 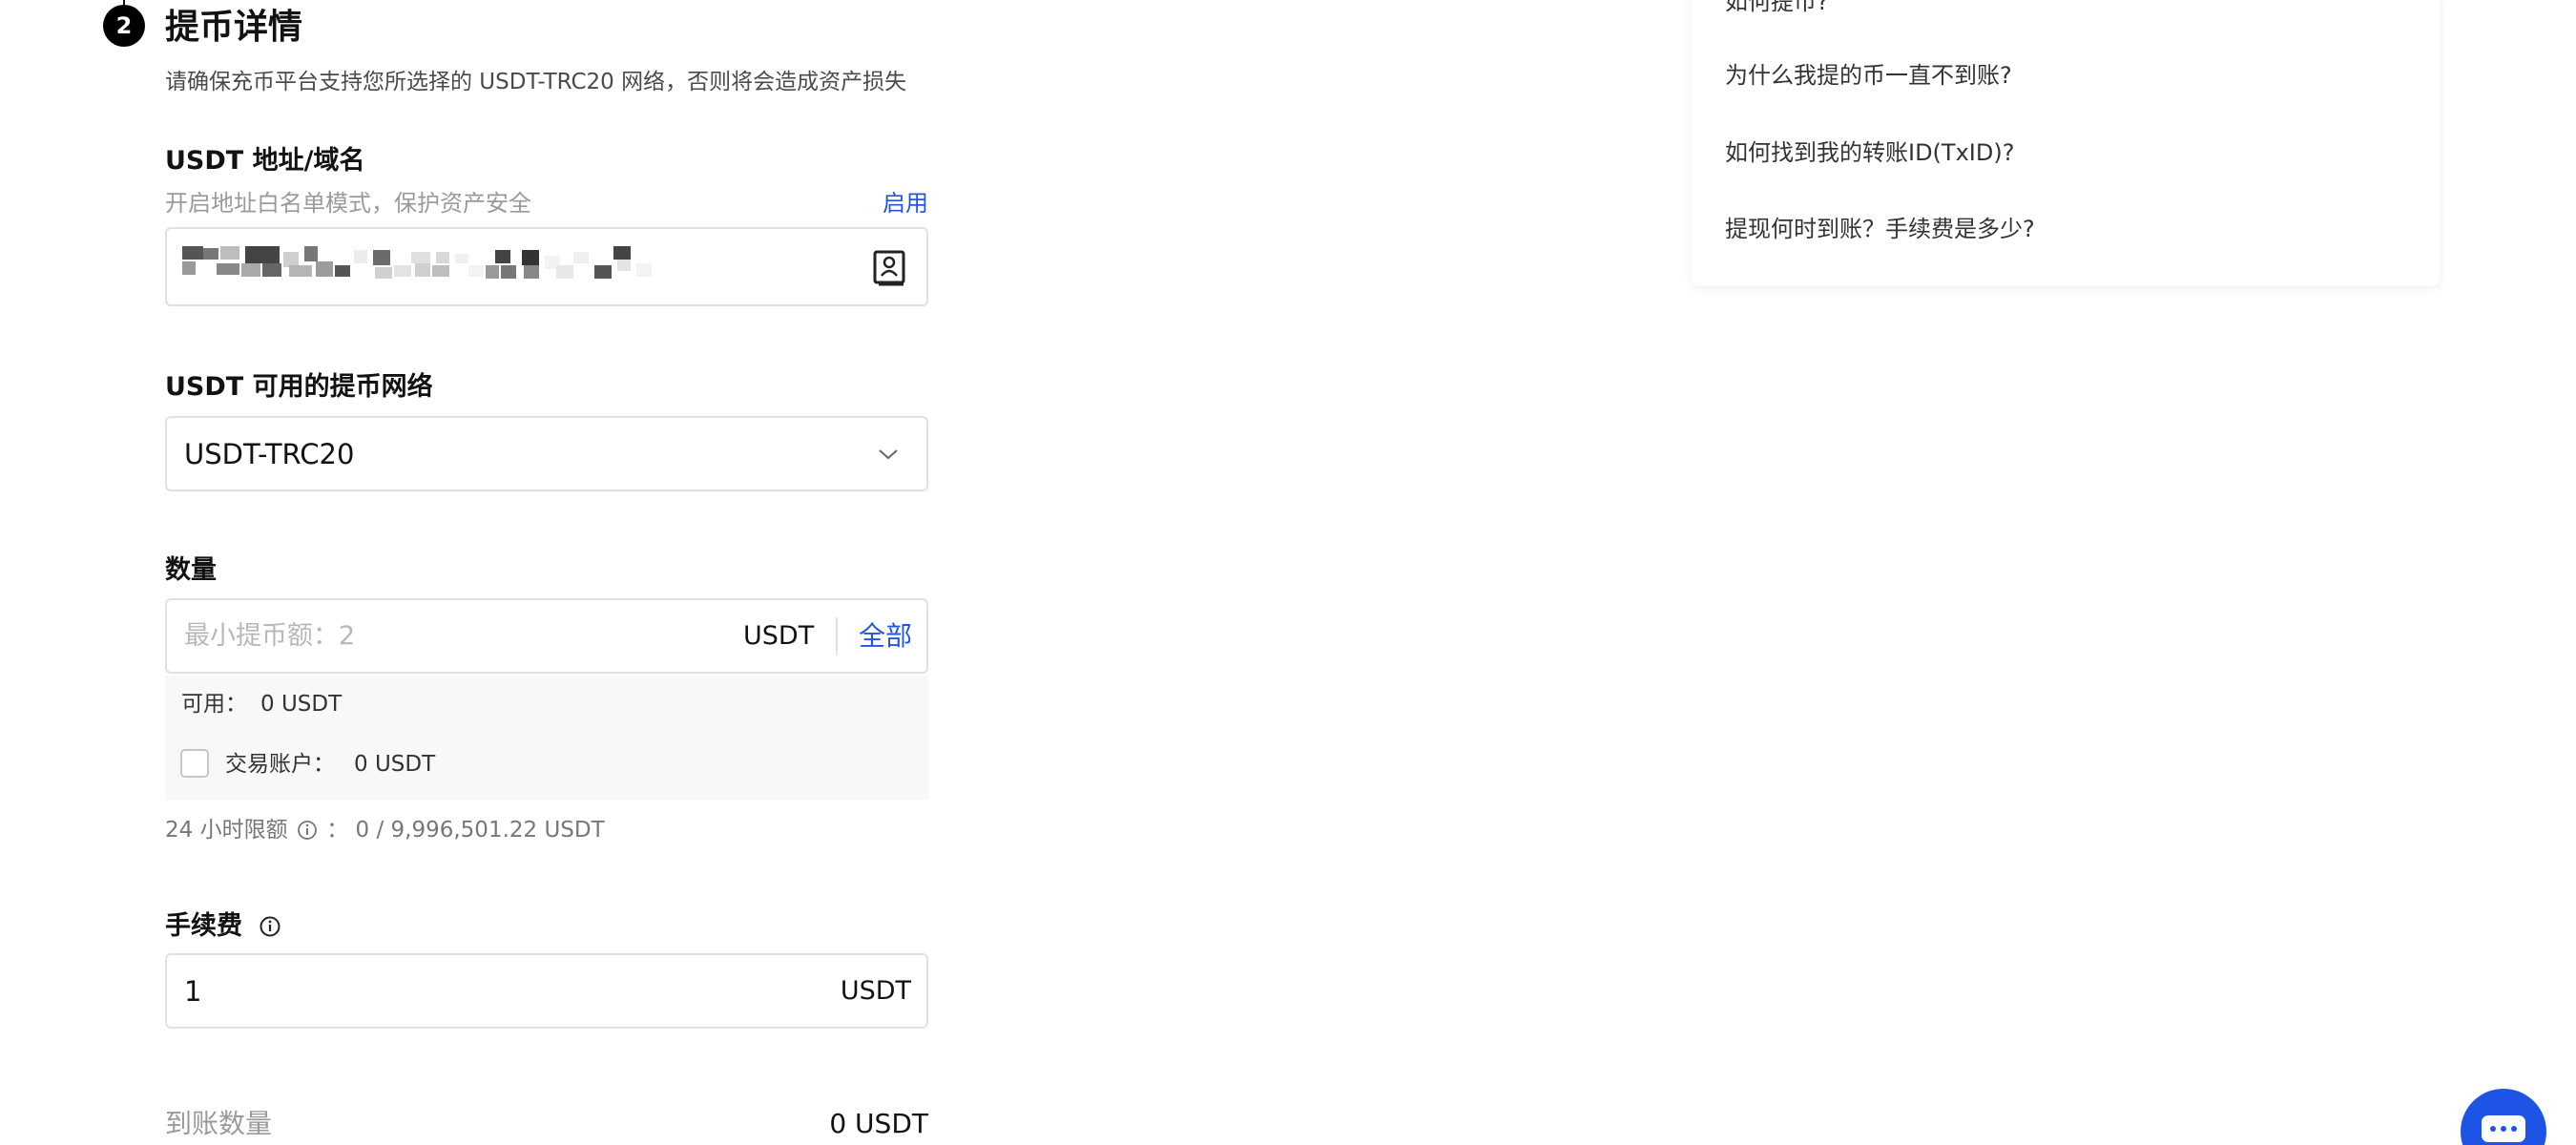 What do you see at coordinates (885, 637) in the screenshot?
I see `withdraw-all-button: 全部` at bounding box center [885, 637].